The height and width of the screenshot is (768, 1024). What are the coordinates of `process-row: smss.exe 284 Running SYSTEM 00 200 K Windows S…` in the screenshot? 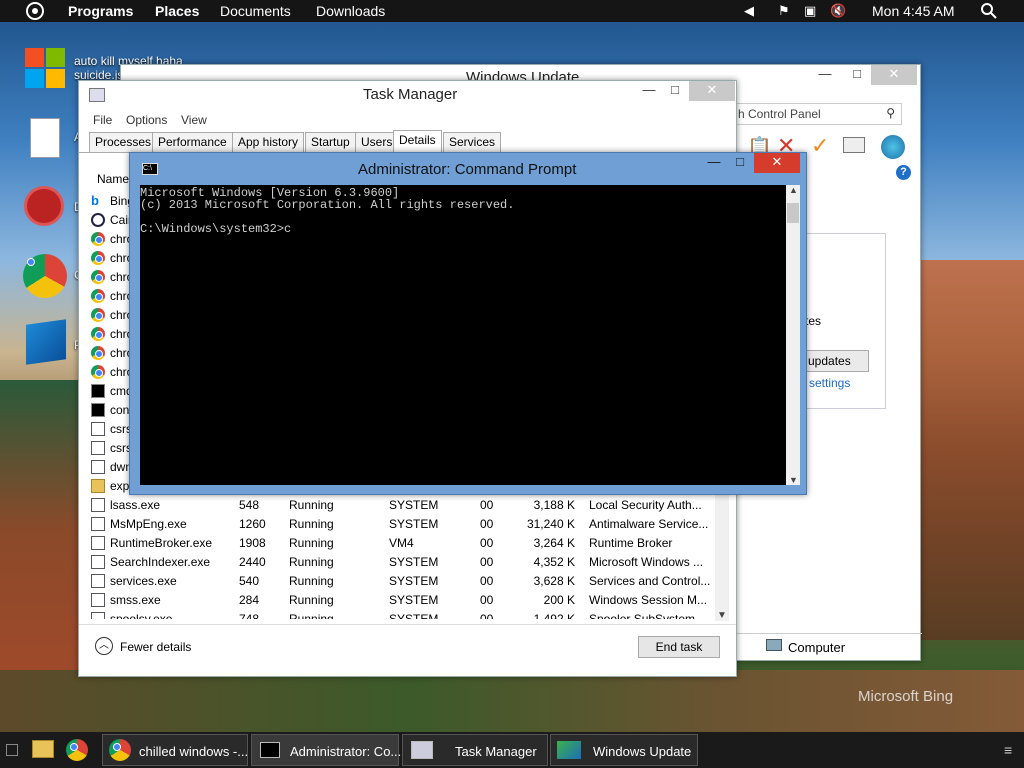 It's located at (399, 599).